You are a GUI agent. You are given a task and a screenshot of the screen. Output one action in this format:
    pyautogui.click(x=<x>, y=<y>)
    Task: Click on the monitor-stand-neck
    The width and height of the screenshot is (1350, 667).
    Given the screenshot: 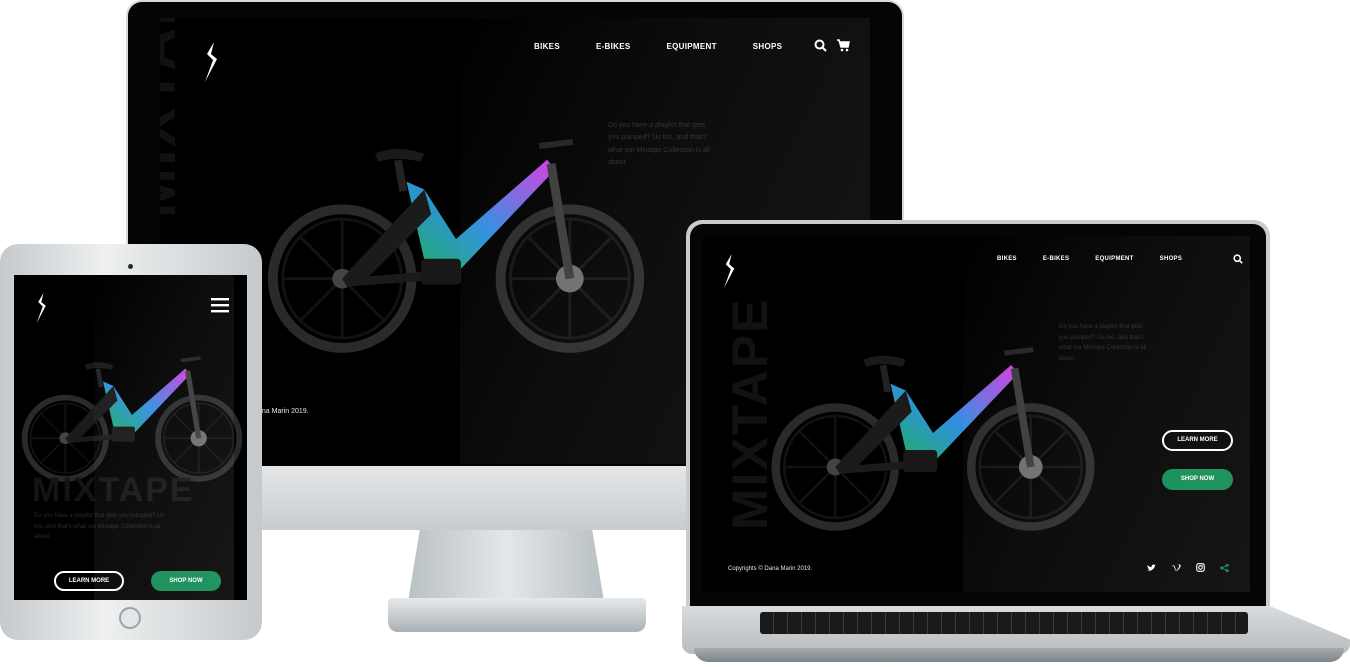 What is the action you would take?
    pyautogui.click(x=506, y=566)
    